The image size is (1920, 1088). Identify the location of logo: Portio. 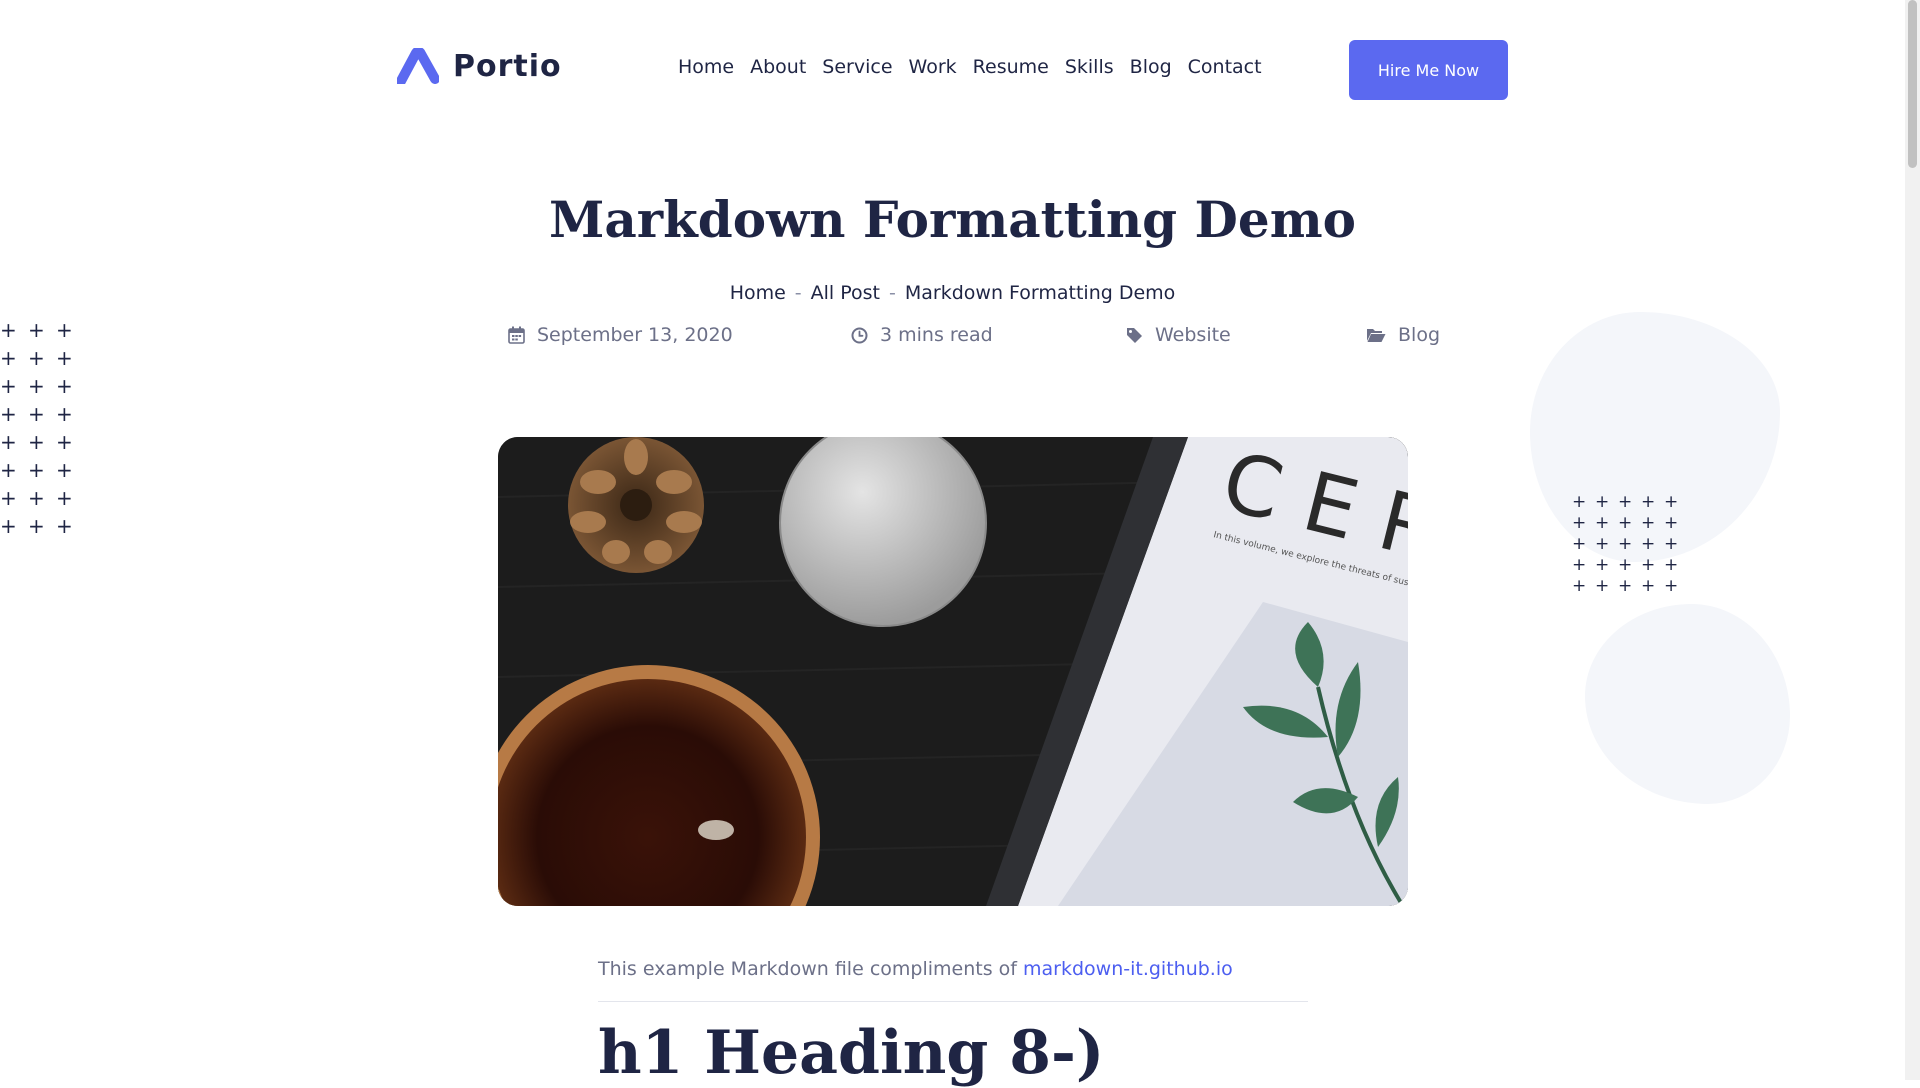
(479, 66).